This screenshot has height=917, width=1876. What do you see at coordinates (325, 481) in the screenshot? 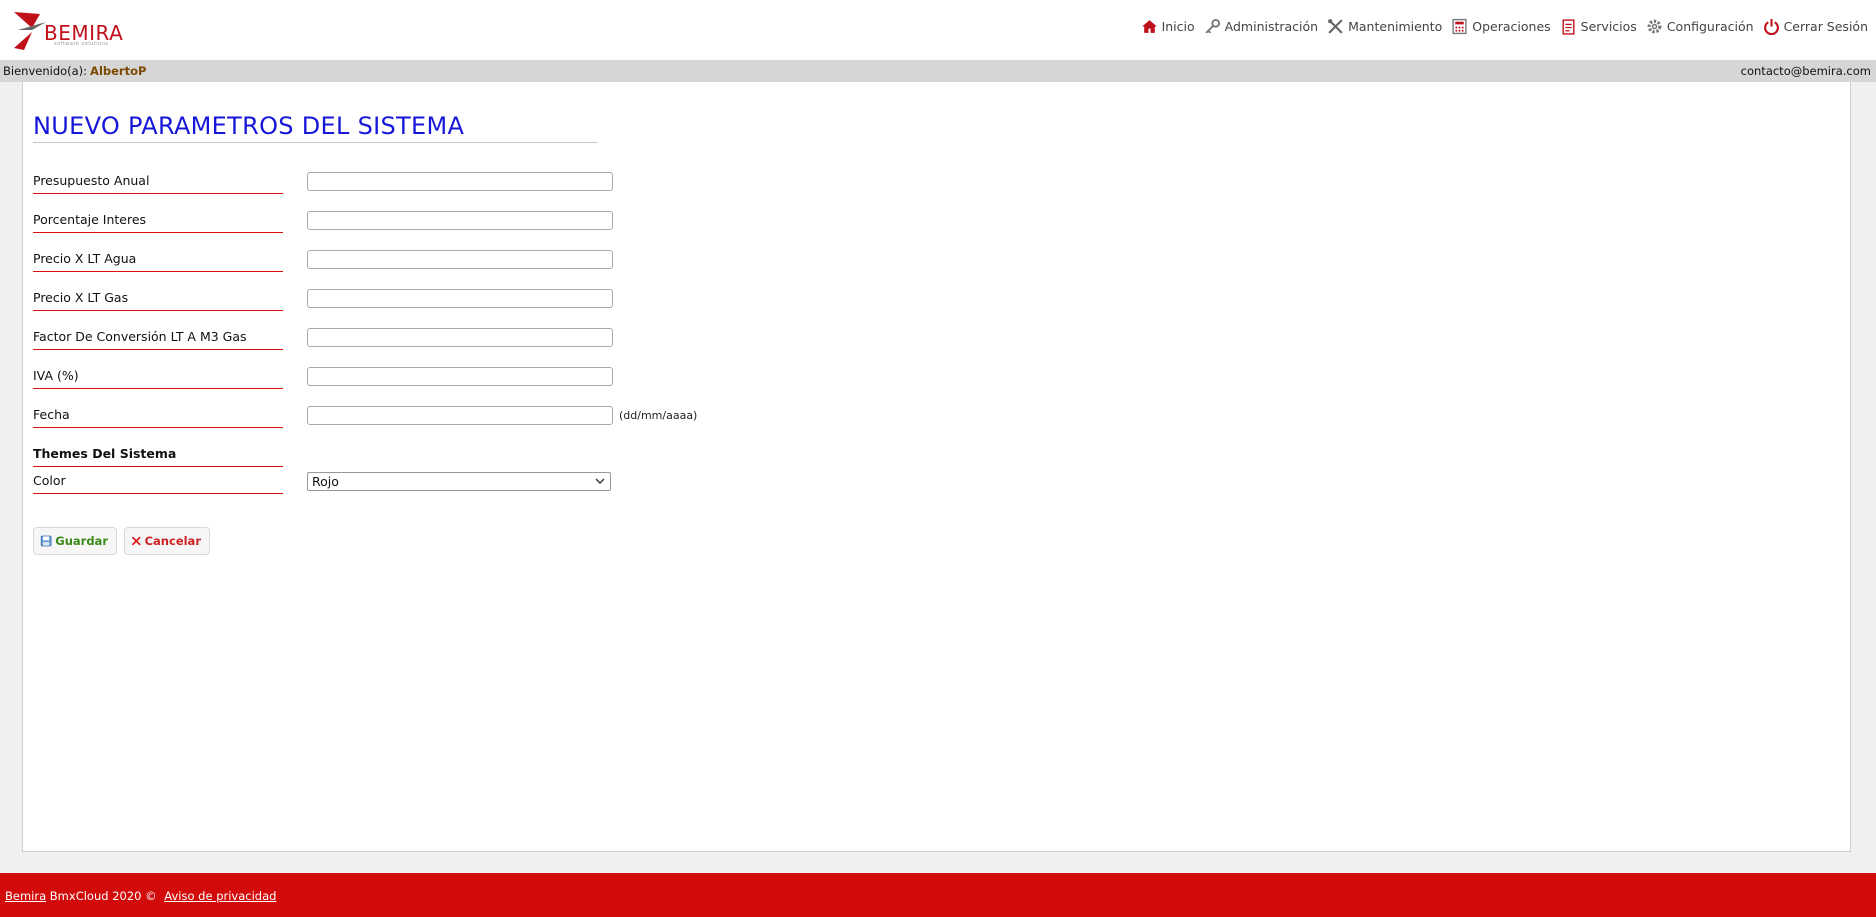
I see `color-selected-value: Rojo` at bounding box center [325, 481].